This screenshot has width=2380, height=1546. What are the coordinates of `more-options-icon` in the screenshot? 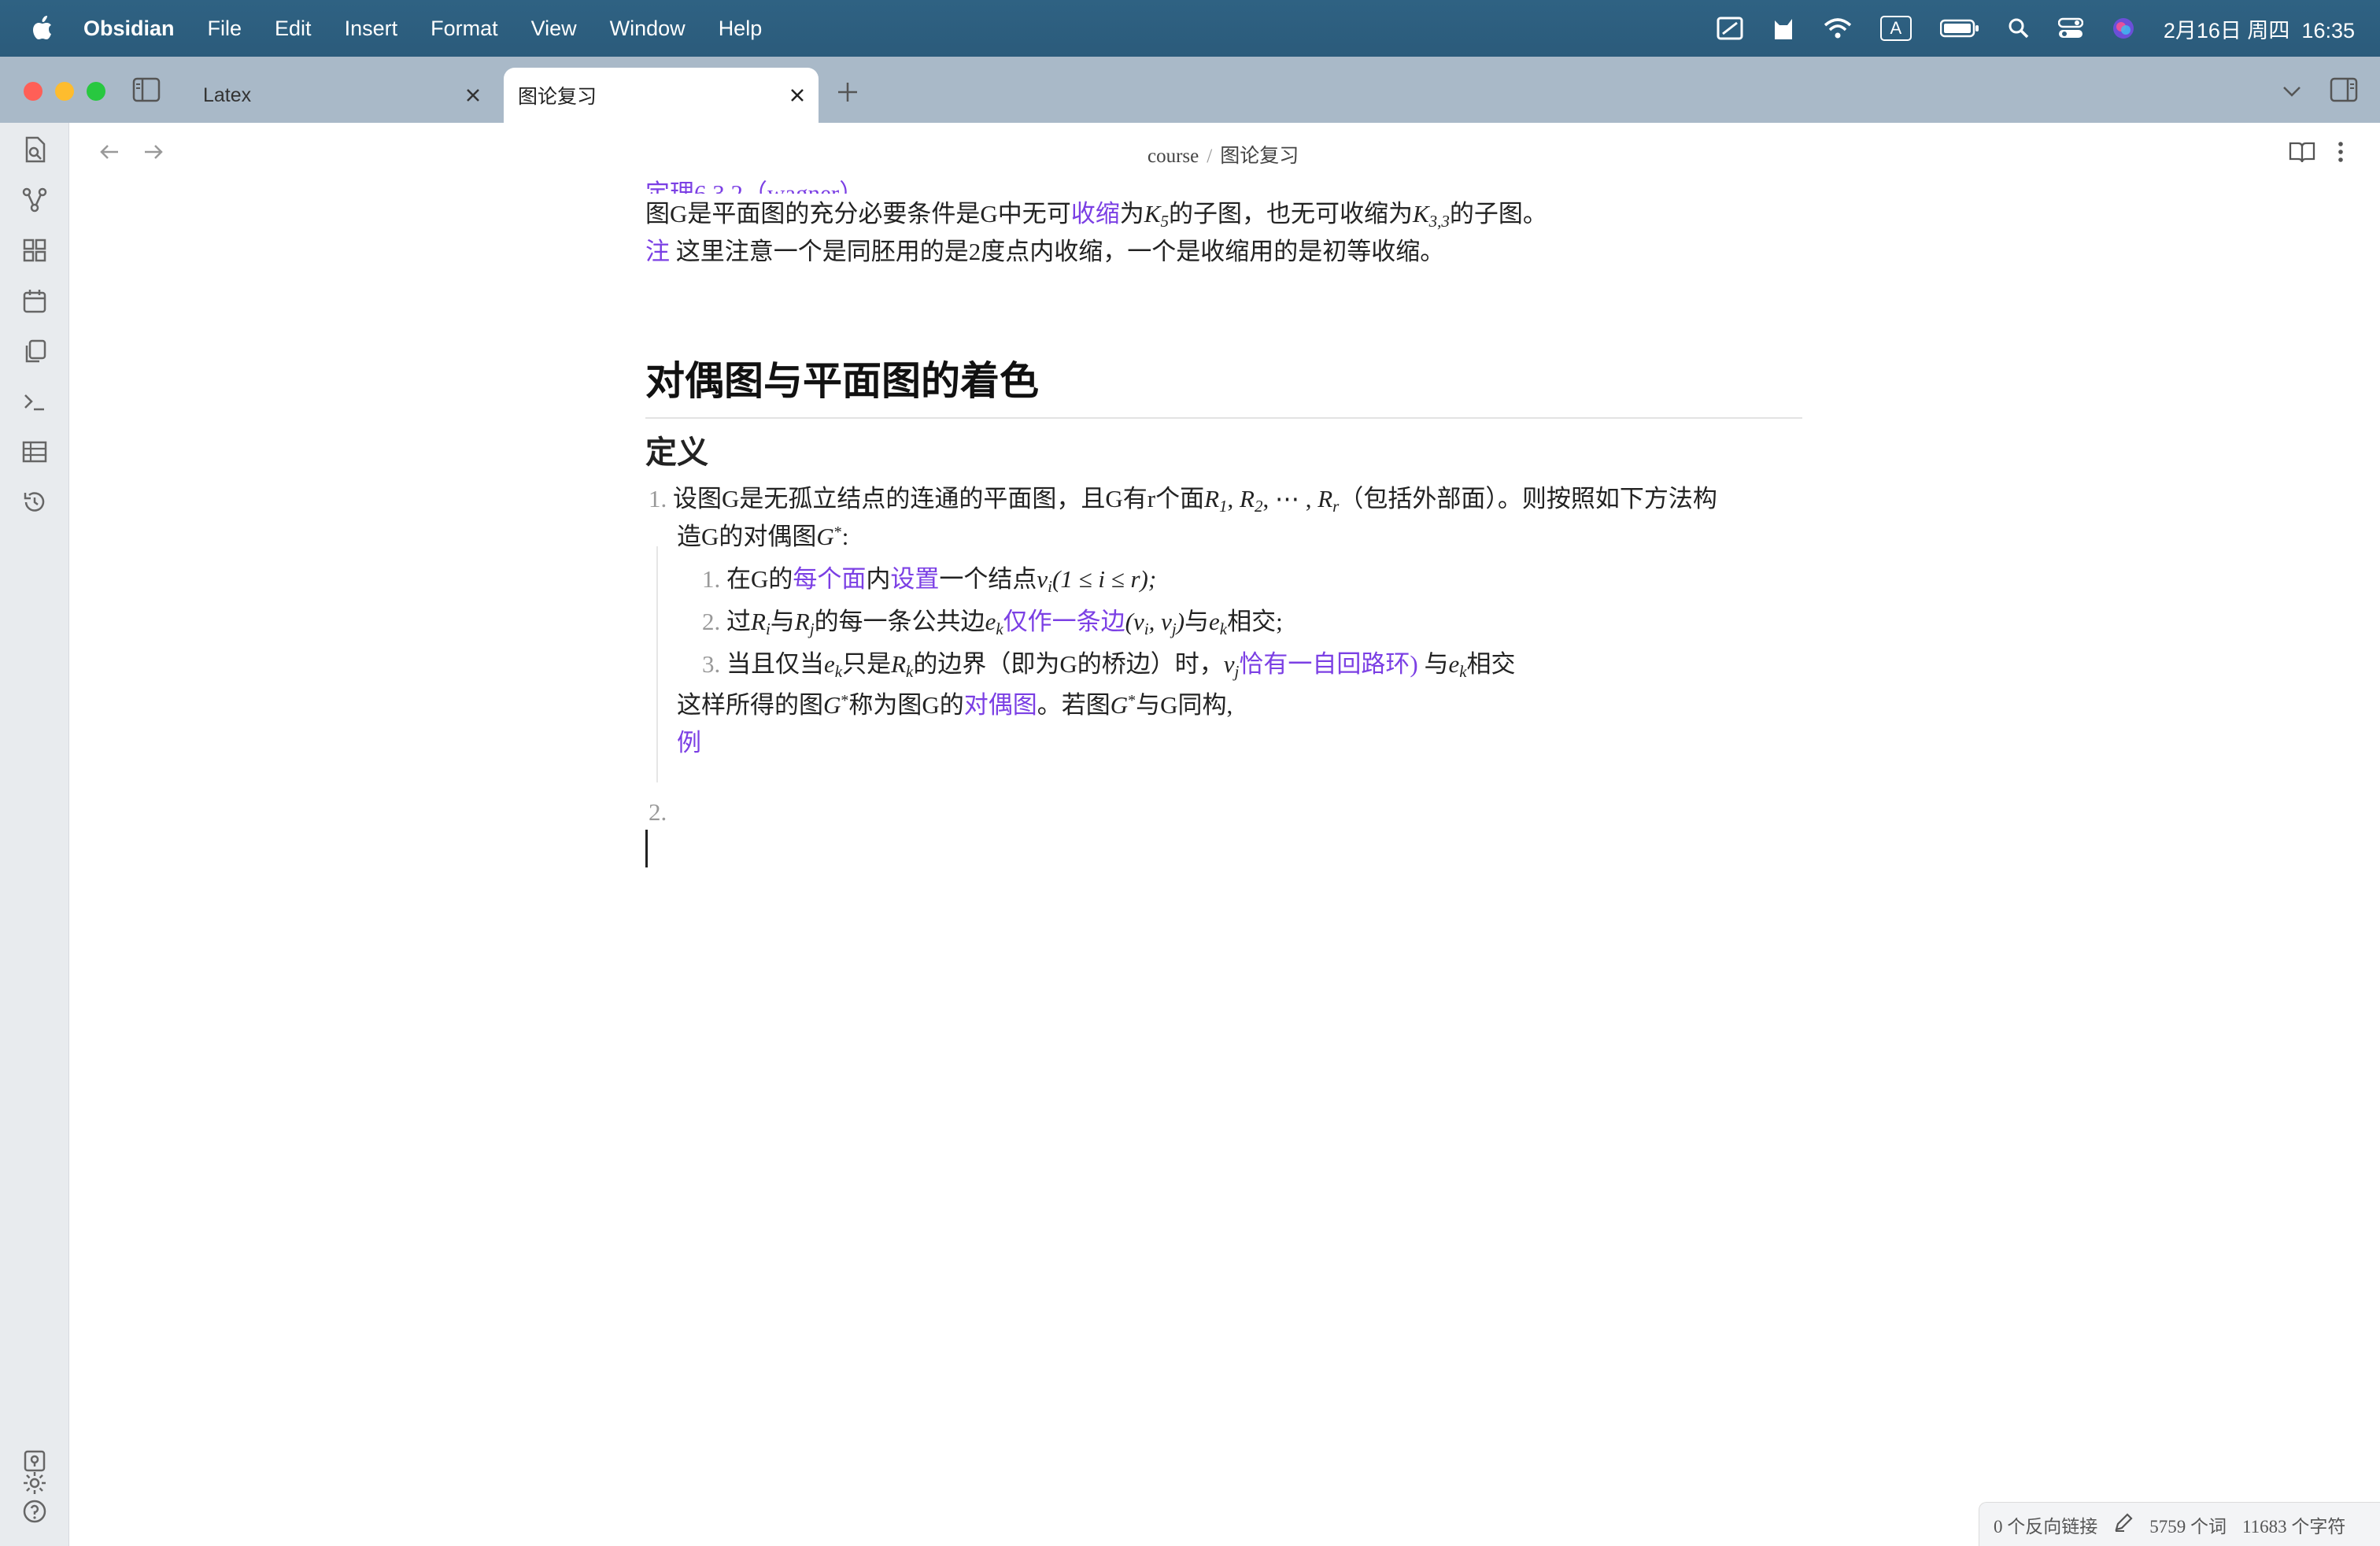 It's located at (2340, 154).